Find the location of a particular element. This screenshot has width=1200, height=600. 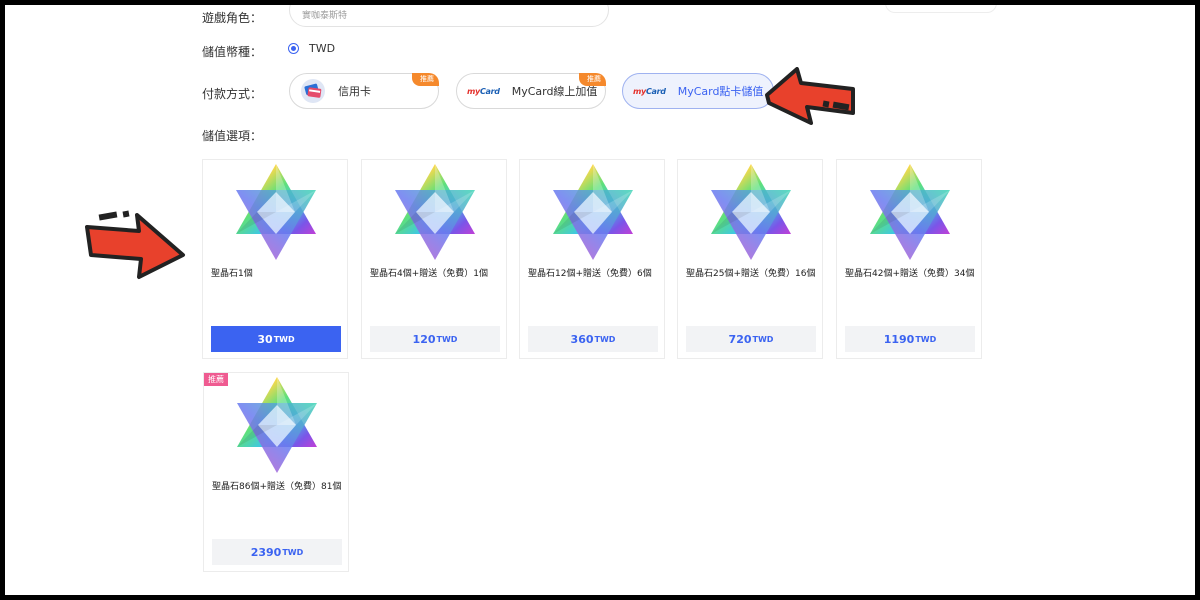

price-button: 120 TWD is located at coordinates (435, 339).